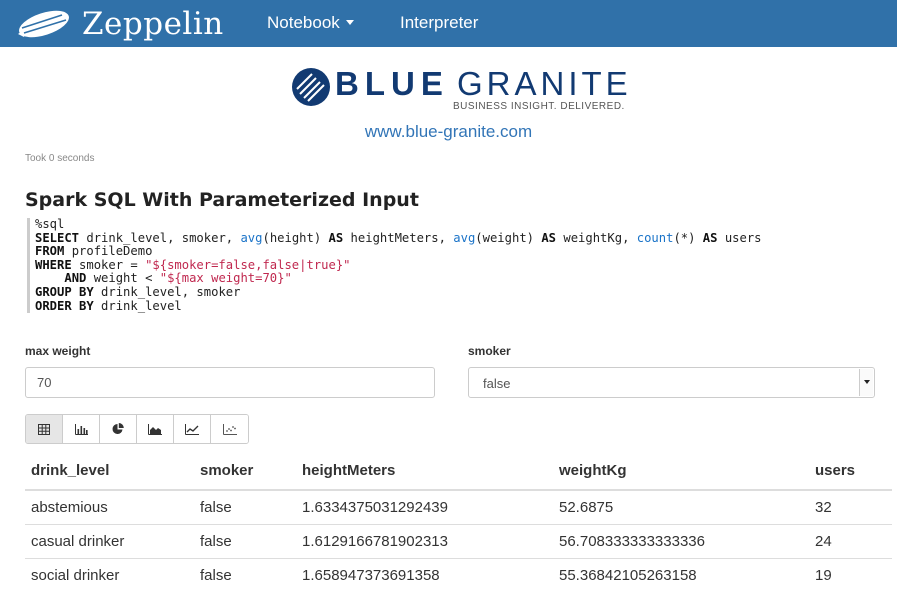 The height and width of the screenshot is (598, 897). Describe the element at coordinates (688, 237) in the screenshot. I see `code-text: (*)` at that location.